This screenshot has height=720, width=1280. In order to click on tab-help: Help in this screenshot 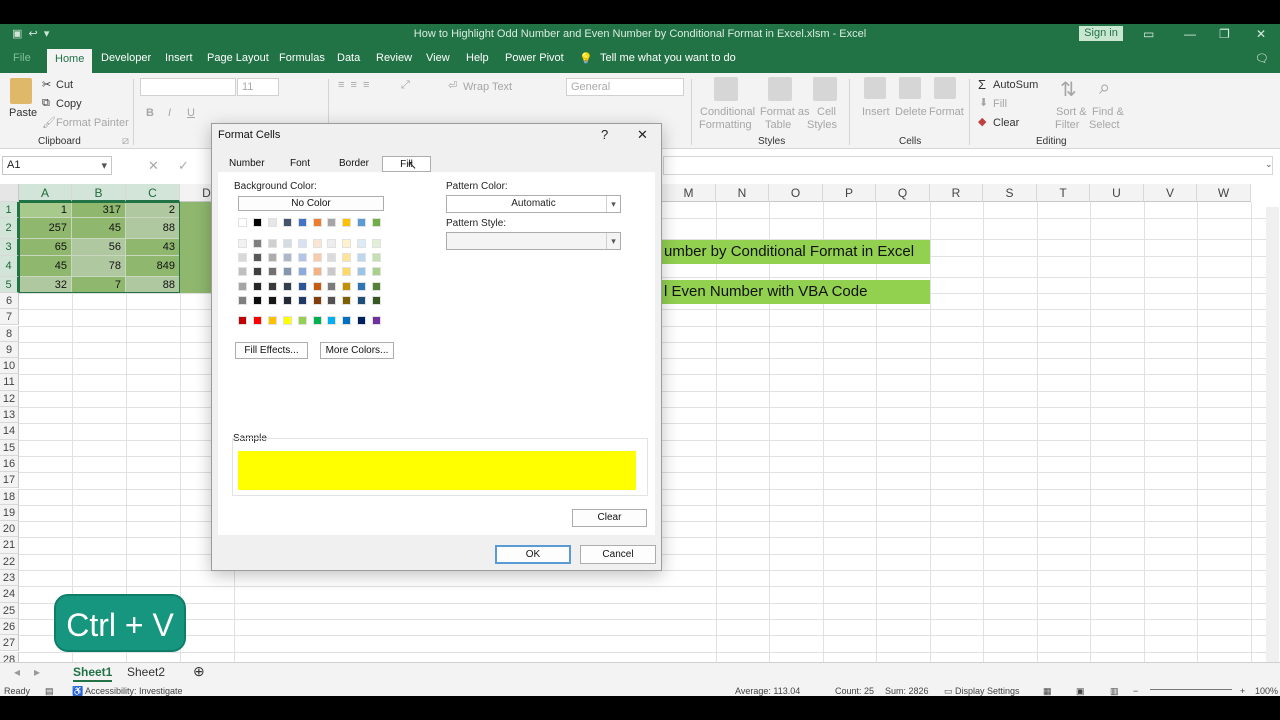, I will do `click(477, 58)`.